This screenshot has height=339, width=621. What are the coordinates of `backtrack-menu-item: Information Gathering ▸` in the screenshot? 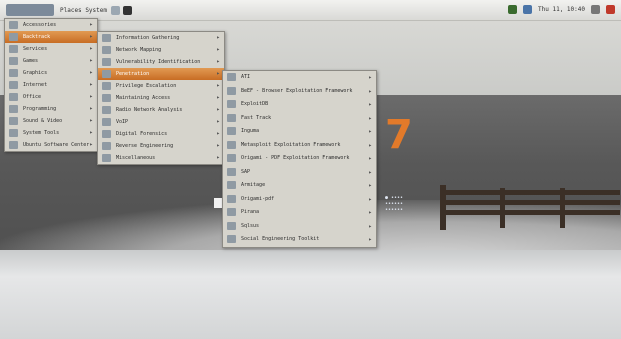 It's located at (161, 38).